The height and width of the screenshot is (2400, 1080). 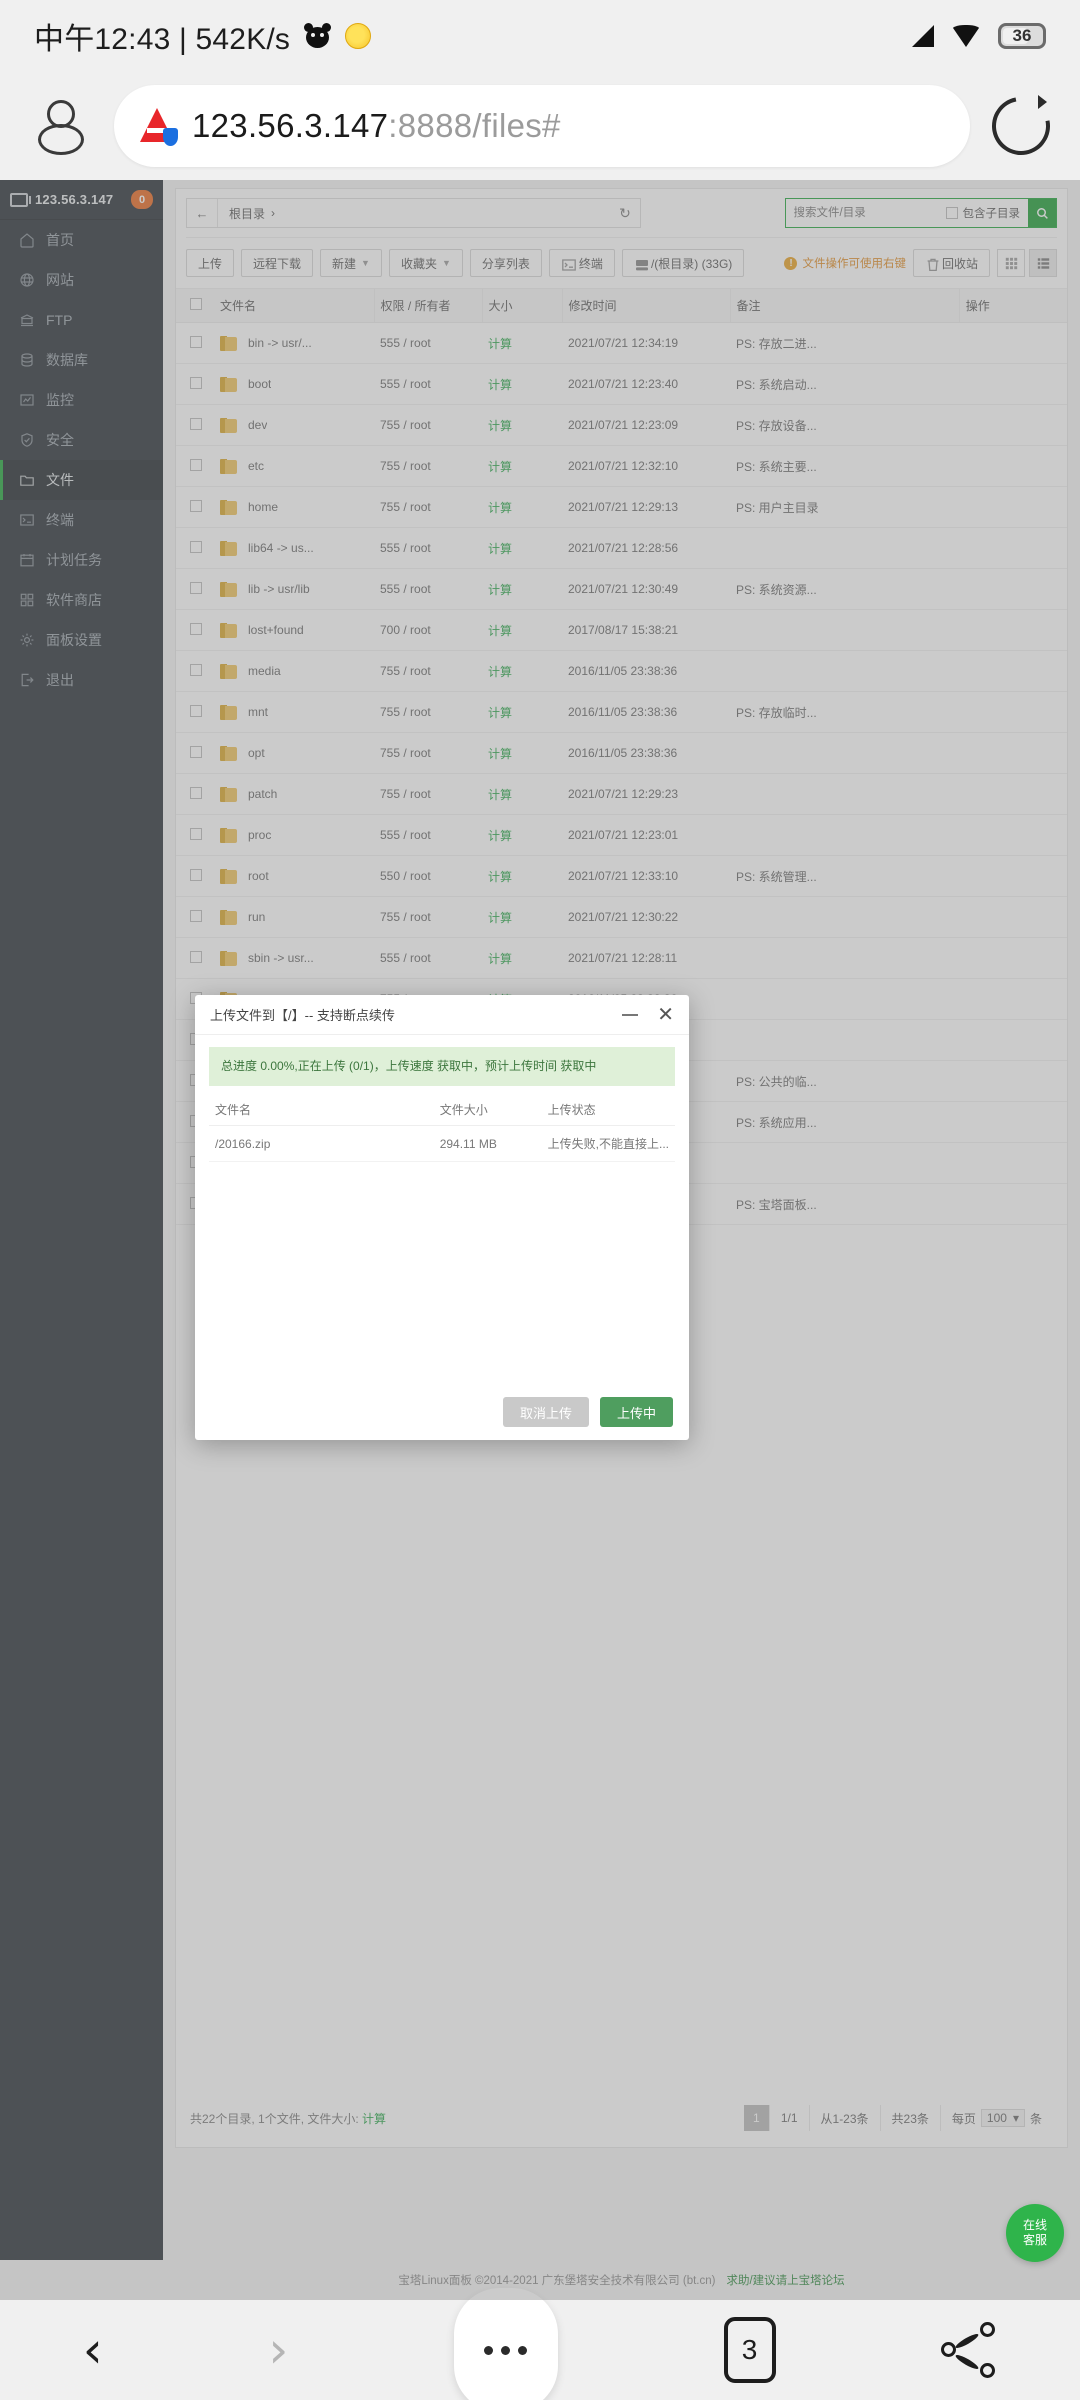 What do you see at coordinates (81, 360) in the screenshot?
I see `sidebar-item-database: 数据库` at bounding box center [81, 360].